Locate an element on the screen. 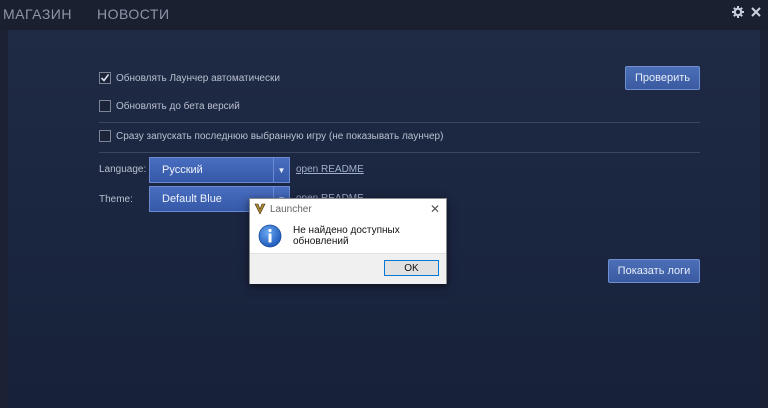  check-icon is located at coordinates (105, 78).